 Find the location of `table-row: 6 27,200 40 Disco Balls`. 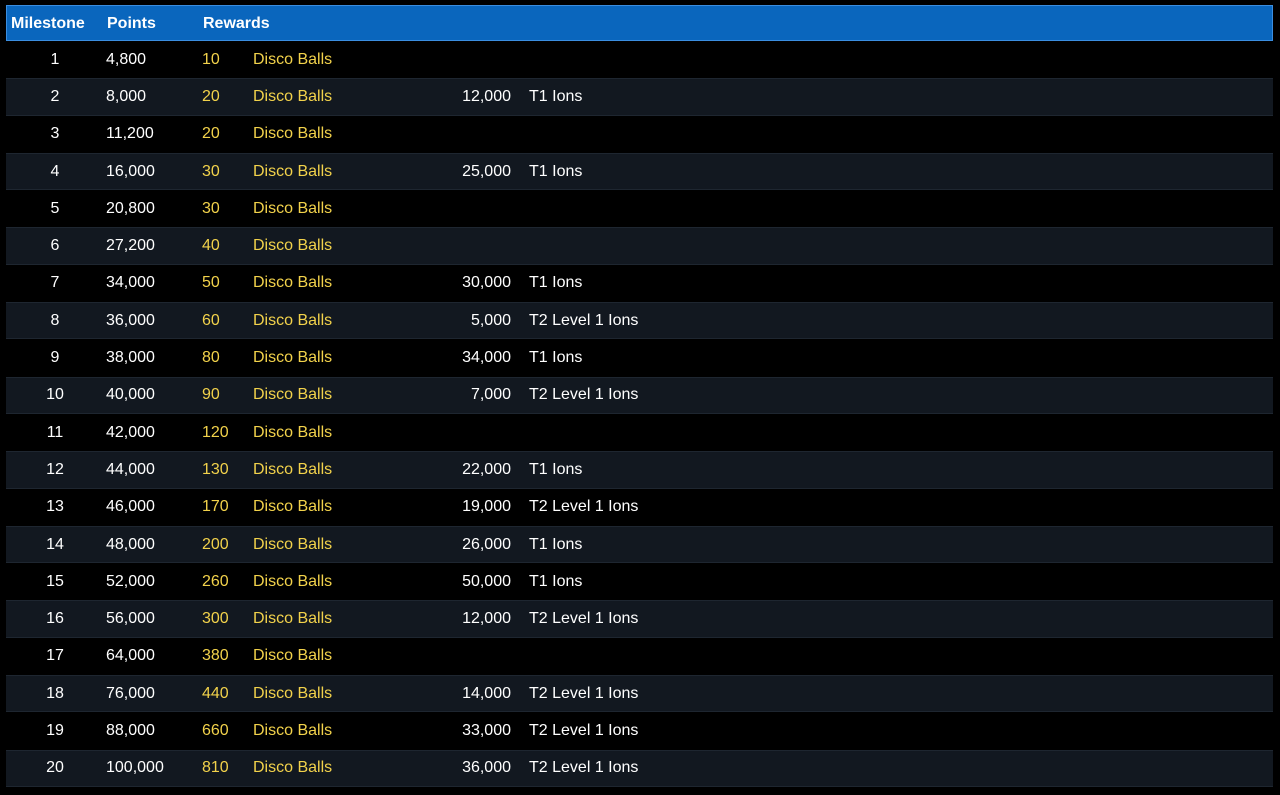

table-row: 6 27,200 40 Disco Balls is located at coordinates (639, 246).